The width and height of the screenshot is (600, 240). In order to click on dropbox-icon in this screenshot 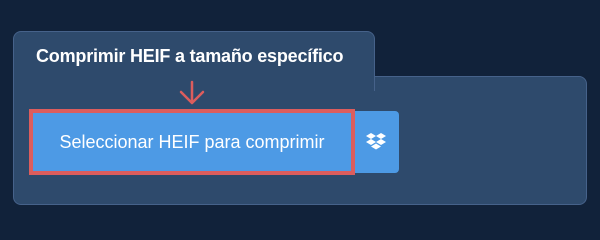, I will do `click(376, 141)`.